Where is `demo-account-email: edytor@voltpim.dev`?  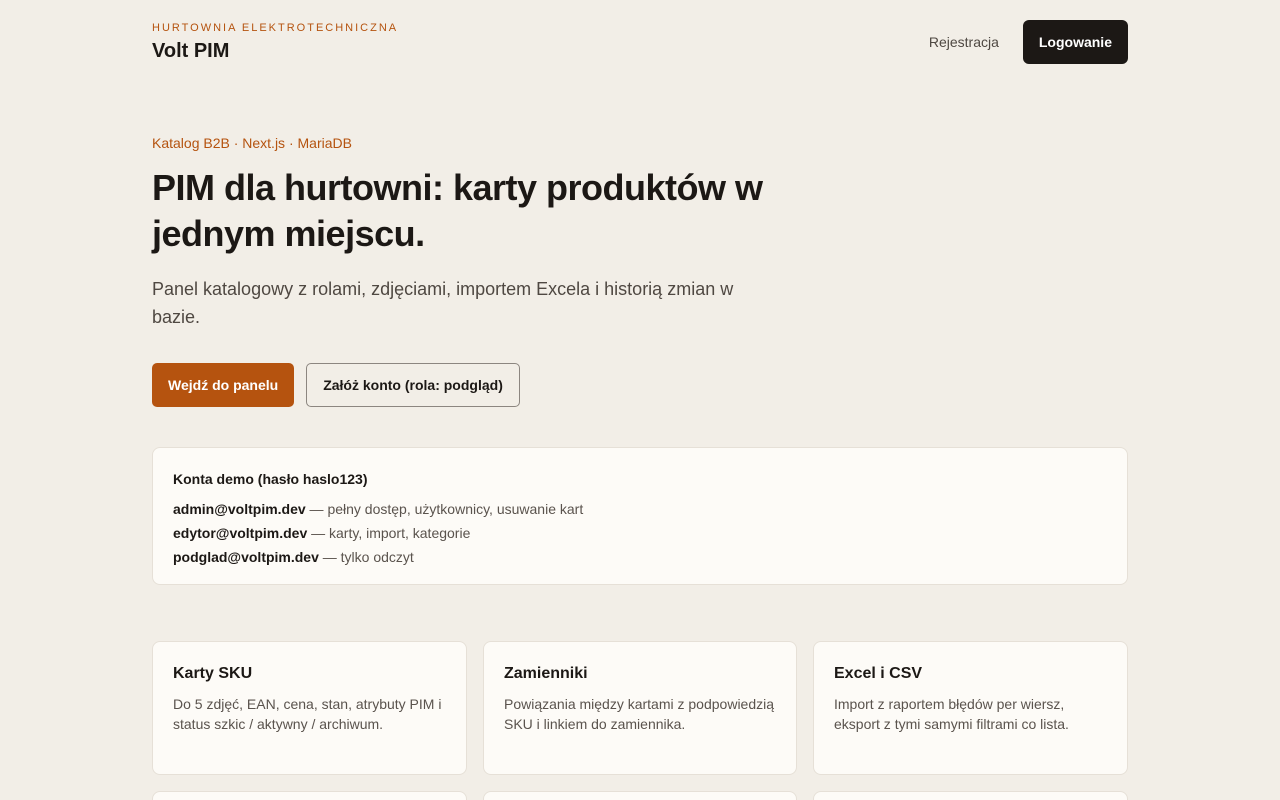 demo-account-email: edytor@voltpim.dev is located at coordinates (240, 533).